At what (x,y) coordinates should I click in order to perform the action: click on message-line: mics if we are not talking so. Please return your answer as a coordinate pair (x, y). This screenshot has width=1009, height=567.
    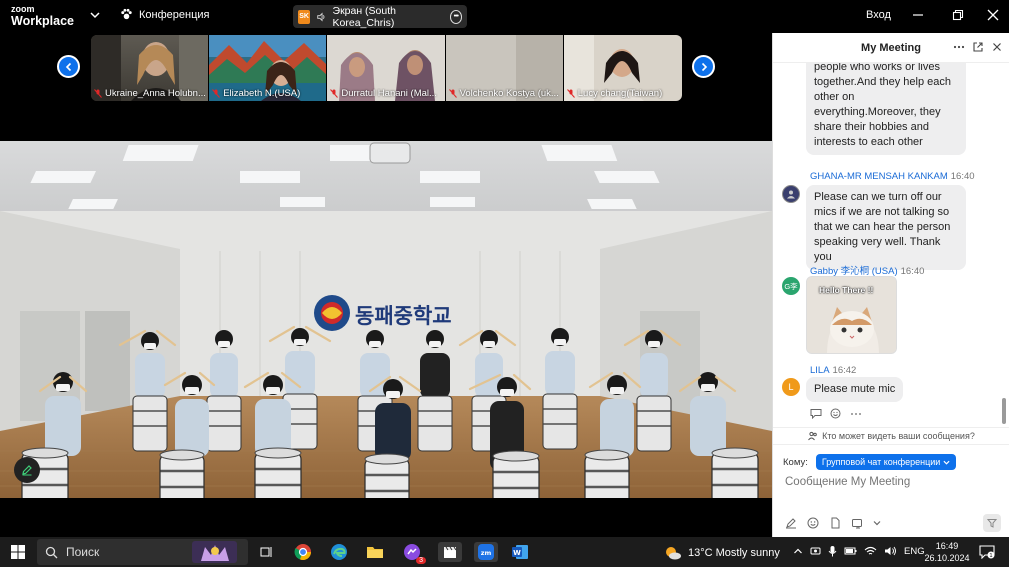
    Looking at the image, I should click on (882, 212).